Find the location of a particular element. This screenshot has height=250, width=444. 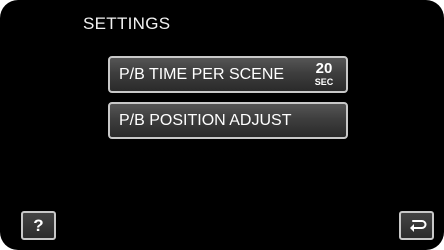

help-button: ? is located at coordinates (38, 225).